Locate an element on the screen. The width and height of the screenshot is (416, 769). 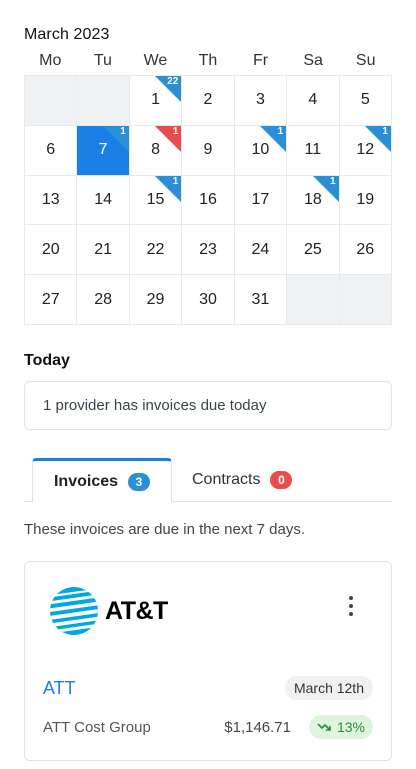
calendar-day-24: 24 is located at coordinates (261, 250).